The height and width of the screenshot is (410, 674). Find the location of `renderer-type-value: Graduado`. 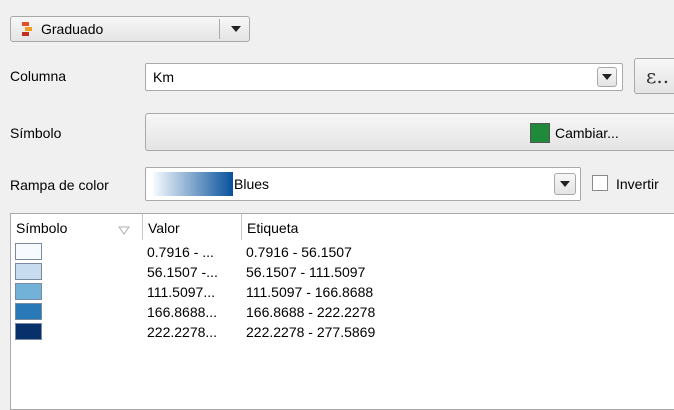

renderer-type-value: Graduado is located at coordinates (72, 29).